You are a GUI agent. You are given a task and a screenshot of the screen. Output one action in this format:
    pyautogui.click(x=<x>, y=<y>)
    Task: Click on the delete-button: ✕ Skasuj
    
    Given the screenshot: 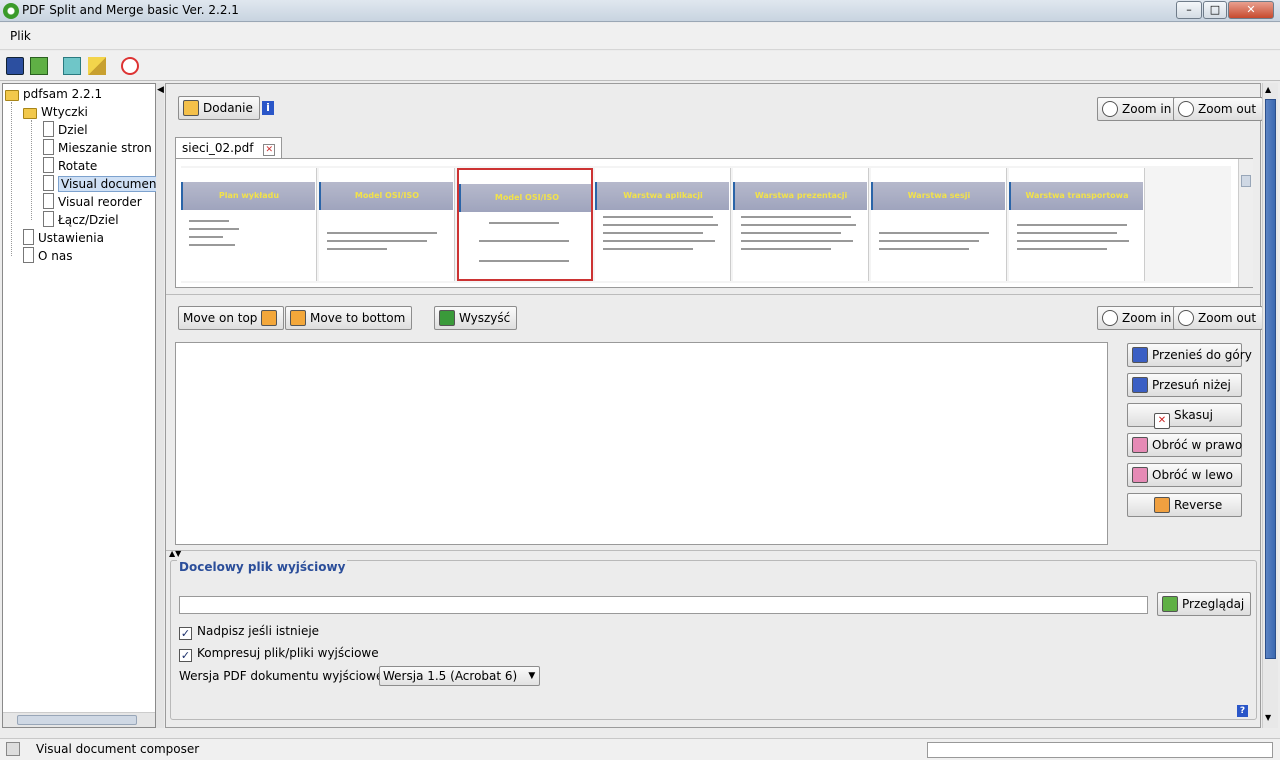 What is the action you would take?
    pyautogui.click(x=1184, y=416)
    